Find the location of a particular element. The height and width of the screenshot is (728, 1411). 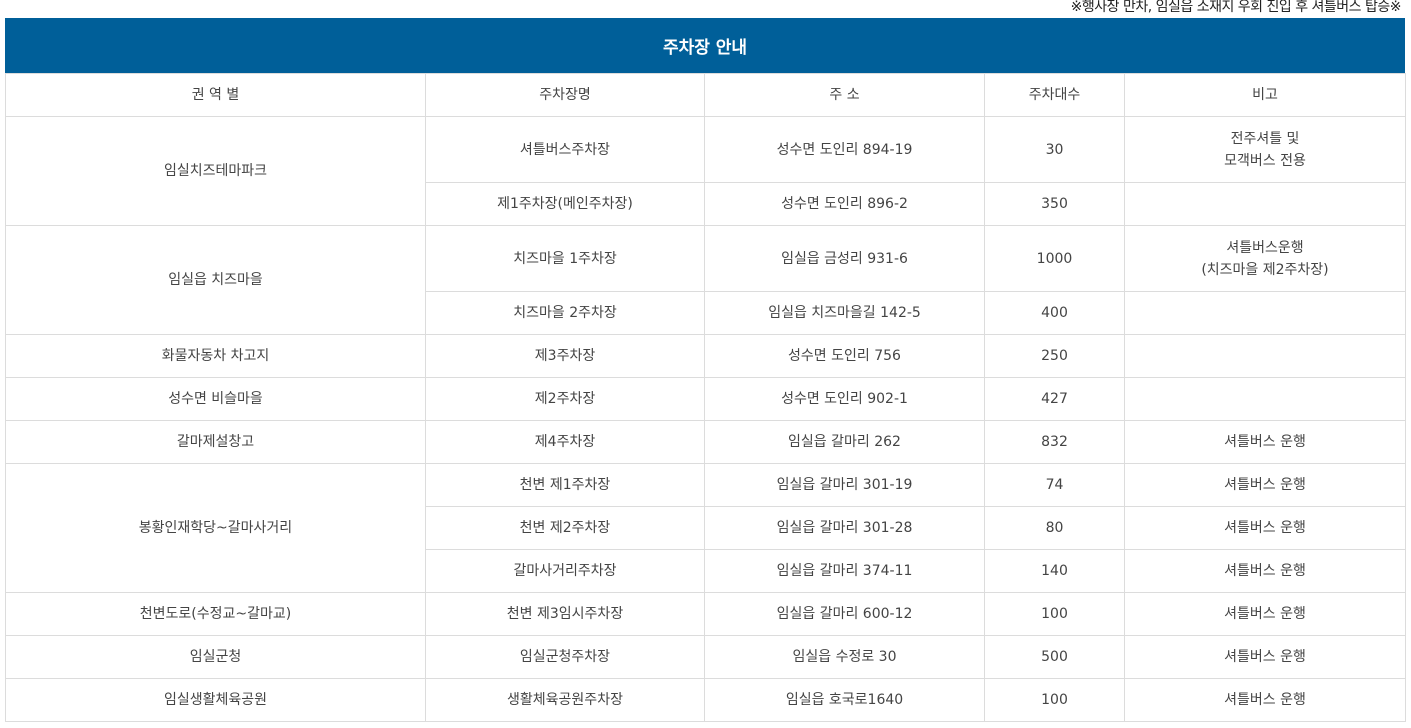

note-cell: 셔틀버스운행 (치즈마을 제2주차장) is located at coordinates (1265, 258).